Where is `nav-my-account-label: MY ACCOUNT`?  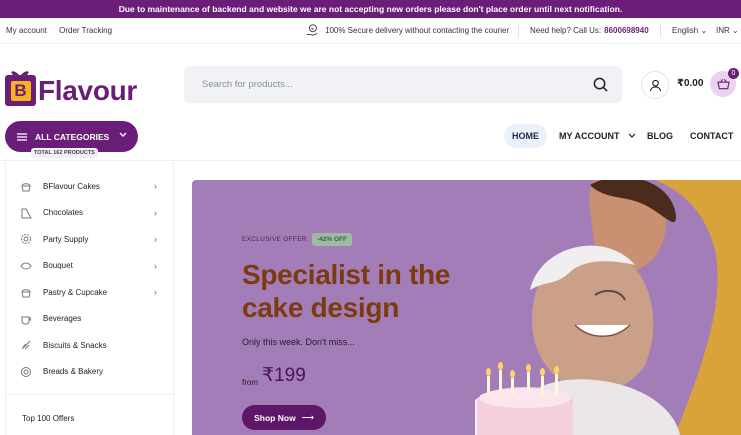 nav-my-account-label: MY ACCOUNT is located at coordinates (589, 136).